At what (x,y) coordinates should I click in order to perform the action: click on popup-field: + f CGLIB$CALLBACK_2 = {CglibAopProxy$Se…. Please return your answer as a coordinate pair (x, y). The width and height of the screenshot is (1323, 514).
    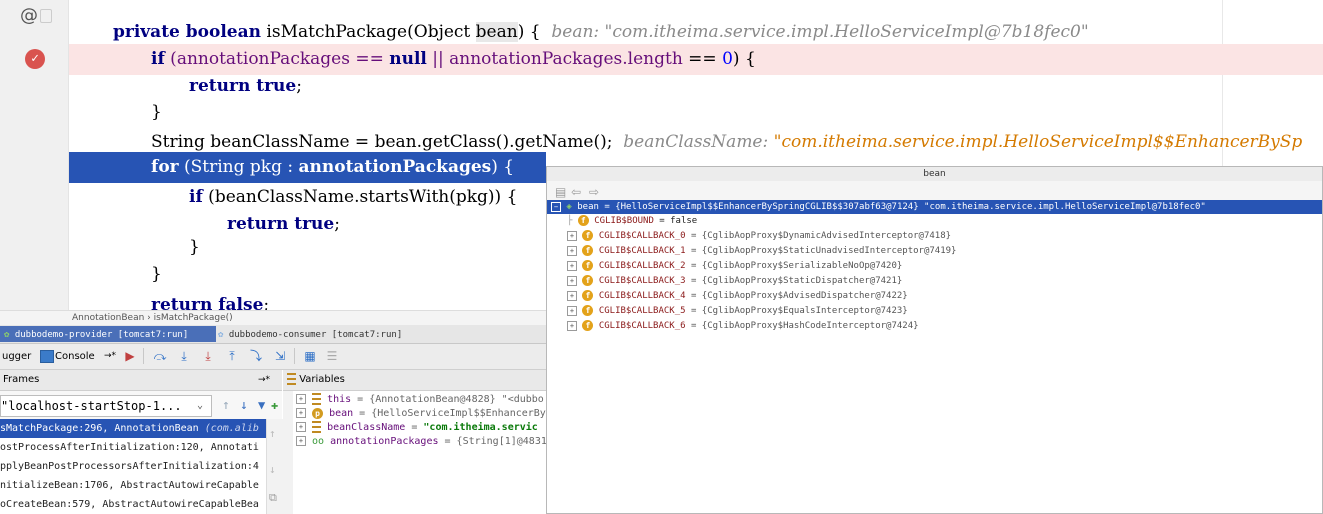
    Looking at the image, I should click on (724, 266).